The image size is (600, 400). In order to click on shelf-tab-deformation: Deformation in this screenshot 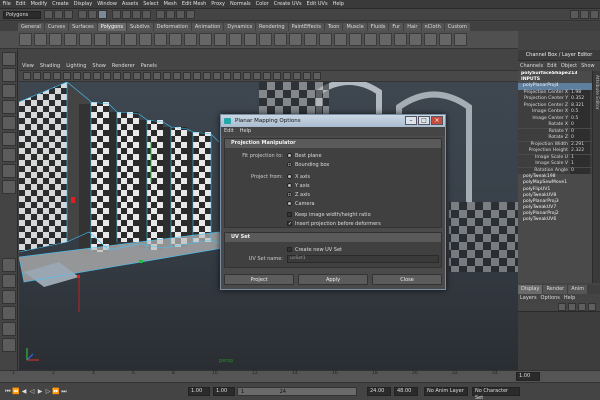, I will do `click(172, 26)`.